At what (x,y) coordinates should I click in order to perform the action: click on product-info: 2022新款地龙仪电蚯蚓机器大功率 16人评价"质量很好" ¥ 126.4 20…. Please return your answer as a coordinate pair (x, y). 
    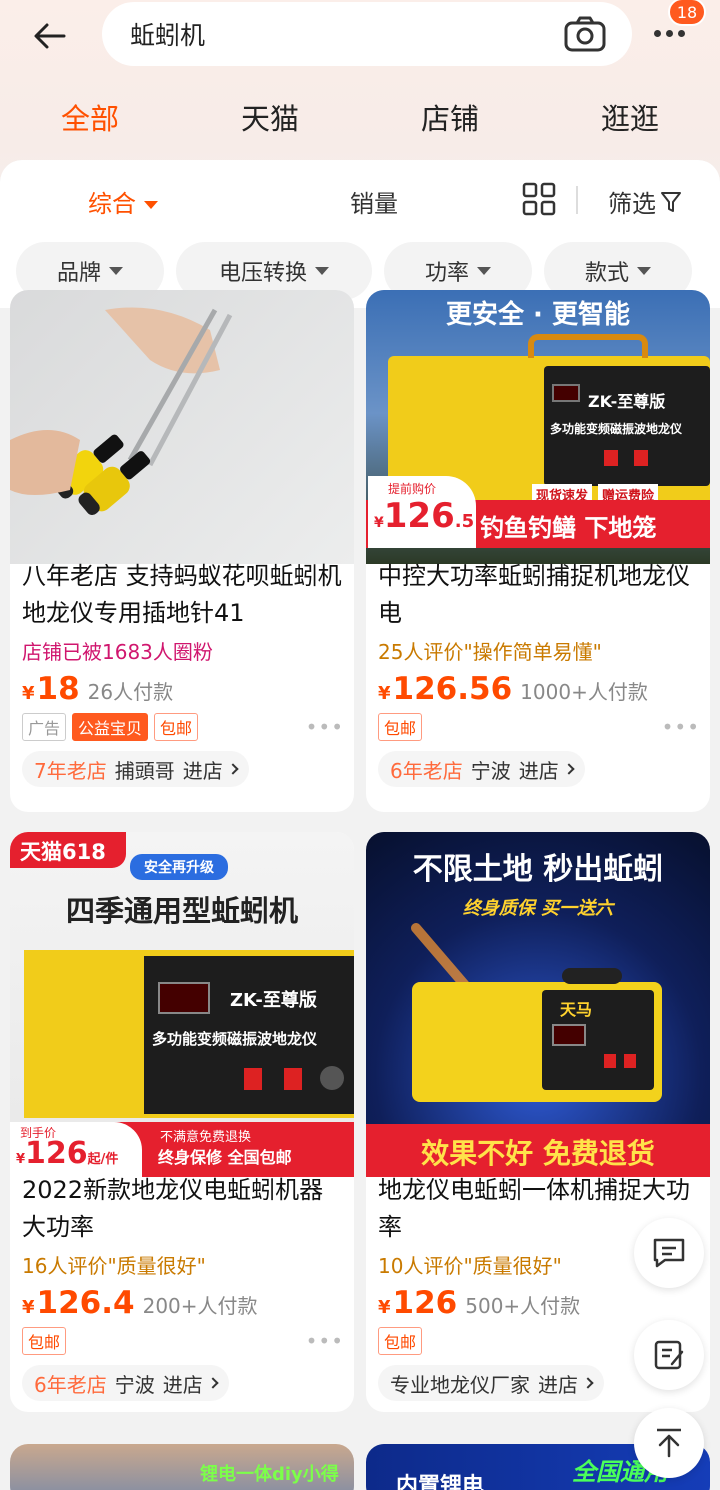
    Looking at the image, I should click on (183, 1286).